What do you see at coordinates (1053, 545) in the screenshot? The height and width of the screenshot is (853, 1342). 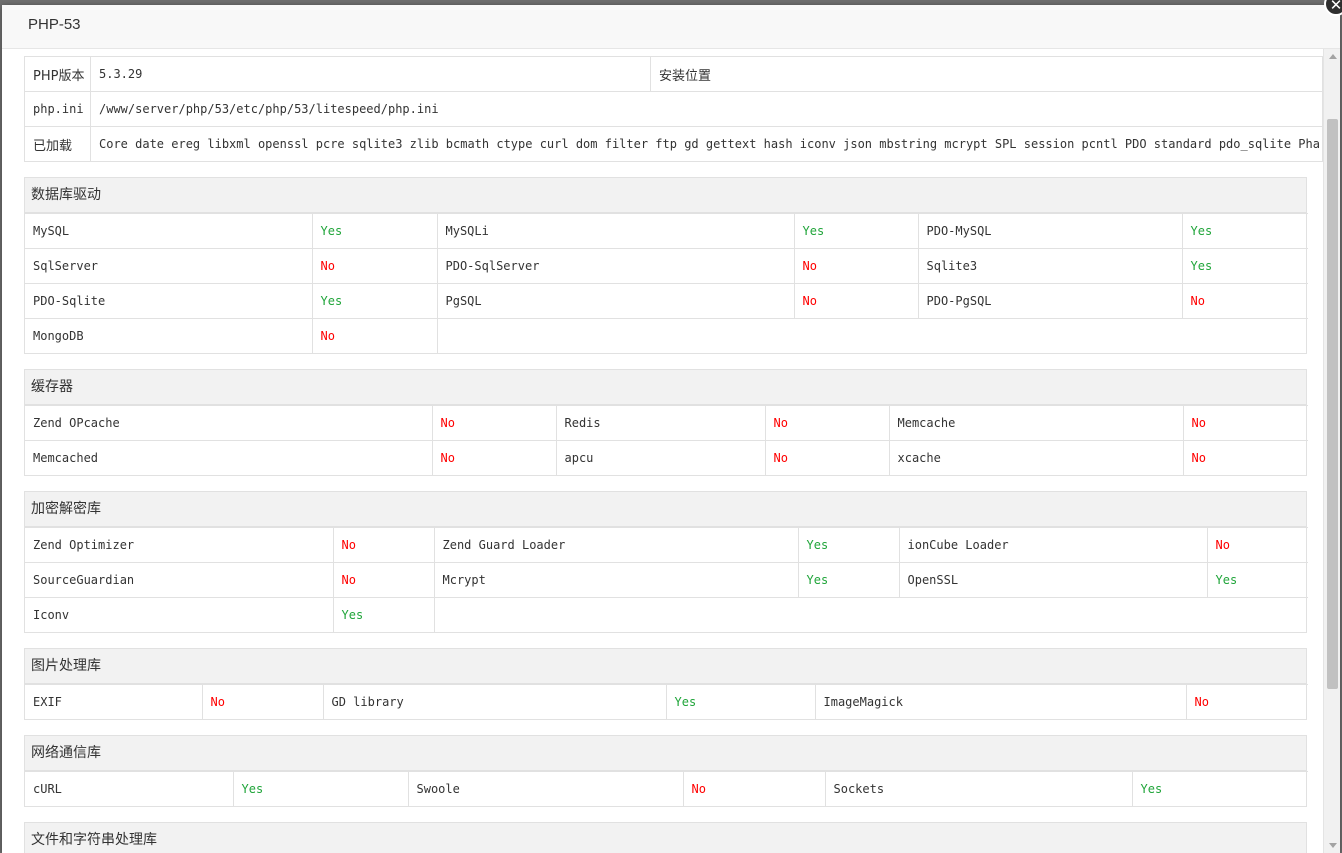 I see `ext-name: ionCube Loader` at bounding box center [1053, 545].